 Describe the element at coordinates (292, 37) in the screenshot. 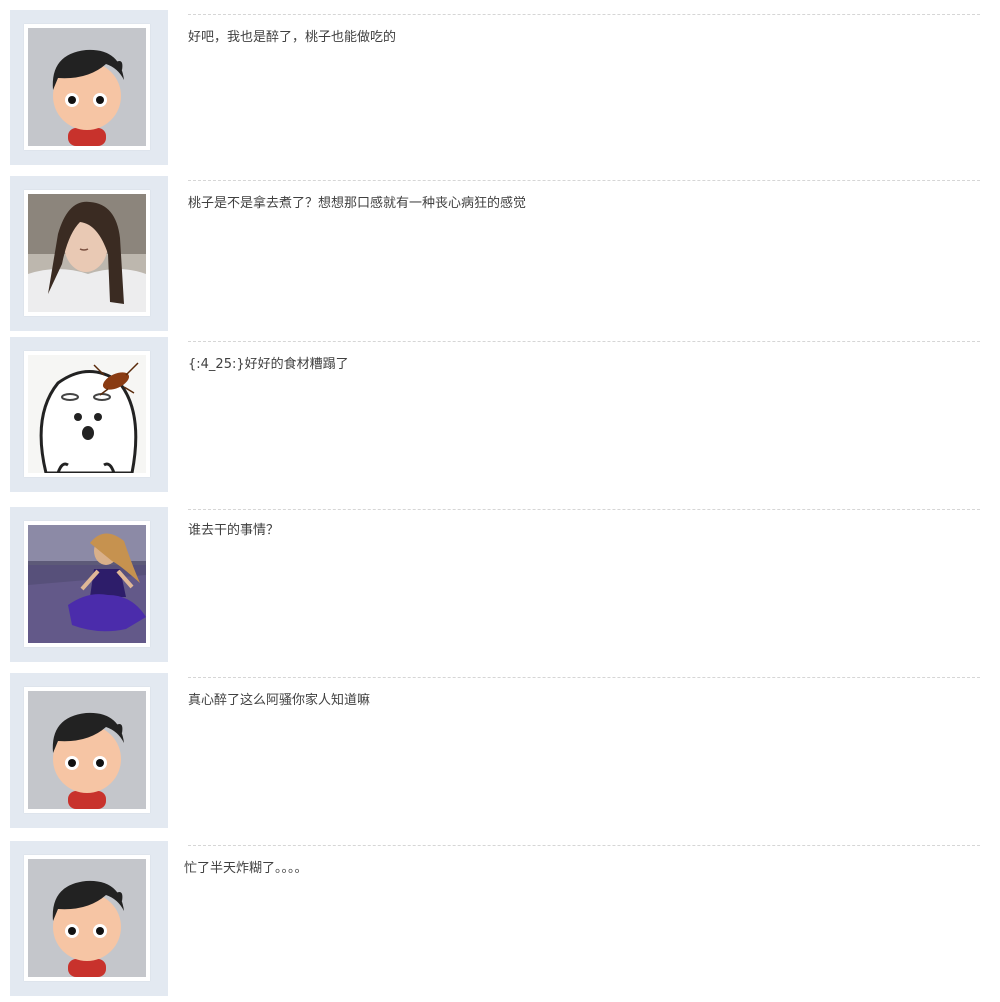

I see `comment-text: 好吧，我也是醉了，桃子也能做吃的` at that location.